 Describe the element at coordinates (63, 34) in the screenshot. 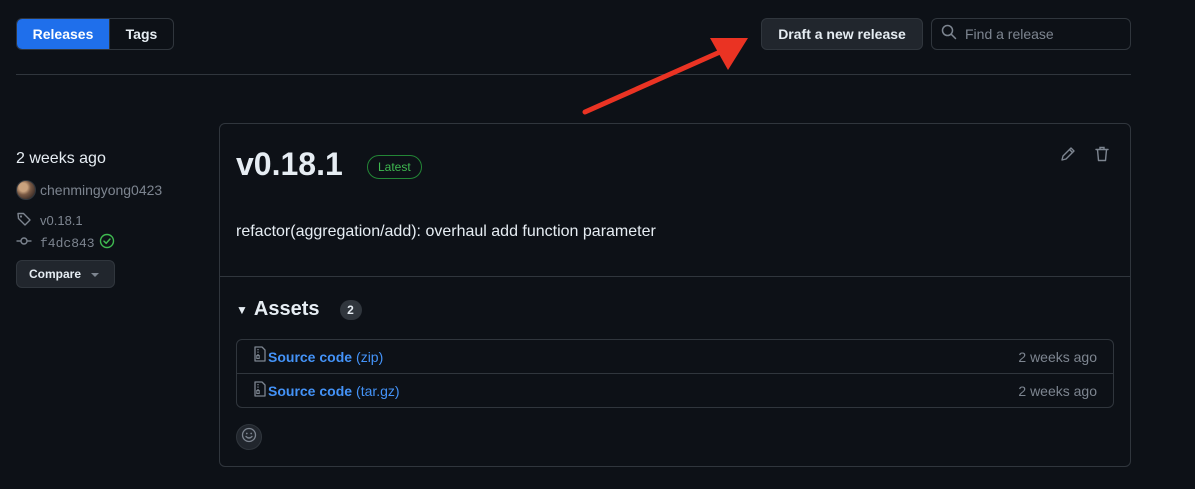

I see `releases-tab: Releases` at that location.